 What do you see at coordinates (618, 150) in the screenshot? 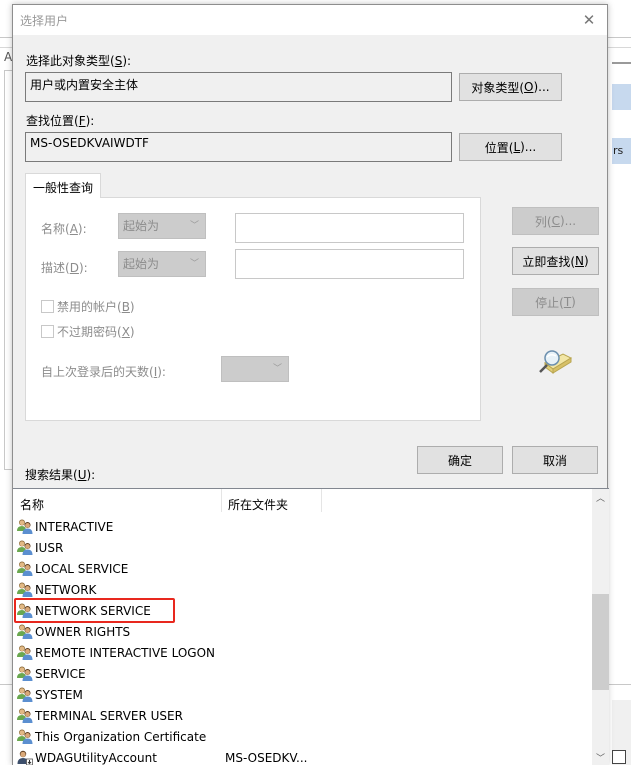
I see `background-text: rs` at bounding box center [618, 150].